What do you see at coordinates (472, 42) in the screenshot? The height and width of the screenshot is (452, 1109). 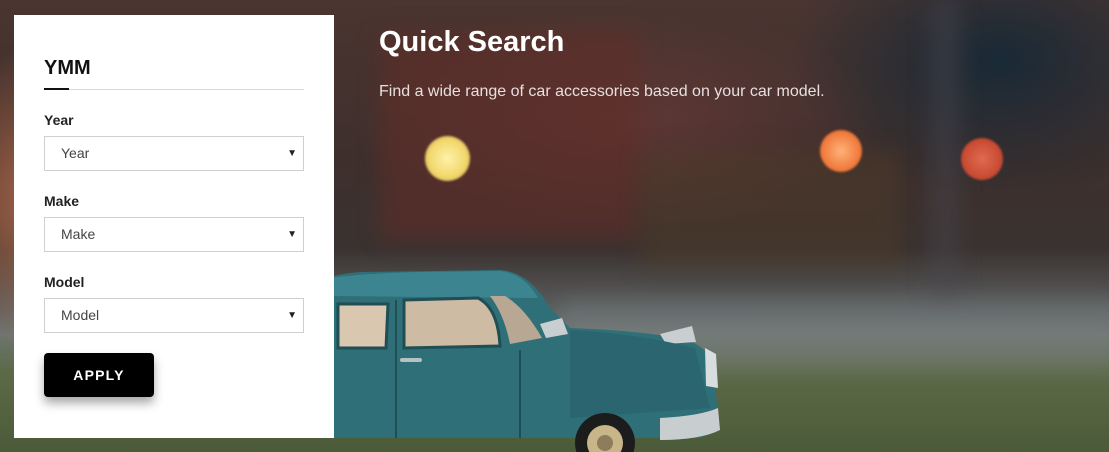 I see `quick-search-title: Quick Search` at bounding box center [472, 42].